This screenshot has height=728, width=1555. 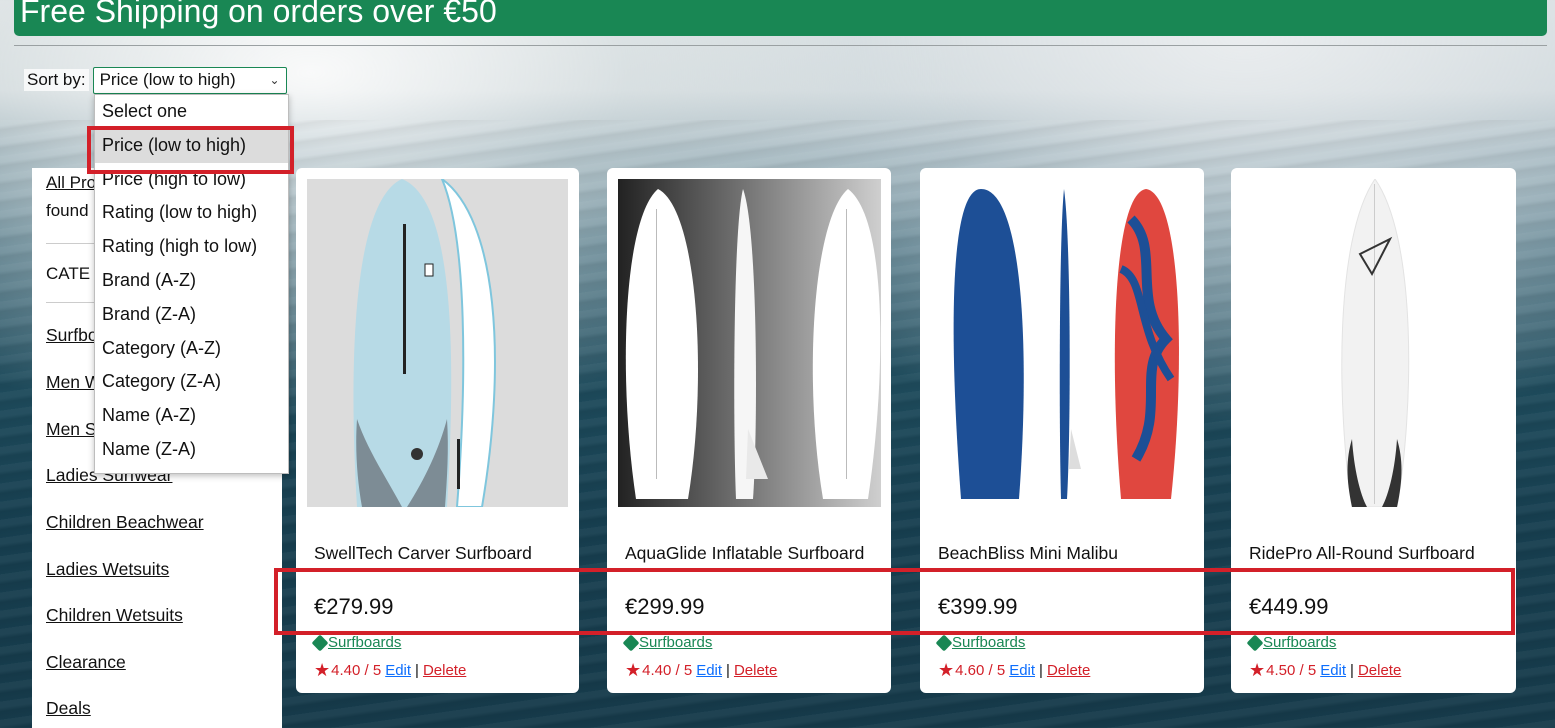 What do you see at coordinates (744, 553) in the screenshot?
I see `product-name: AquaGlide Inflatable Surfboard` at bounding box center [744, 553].